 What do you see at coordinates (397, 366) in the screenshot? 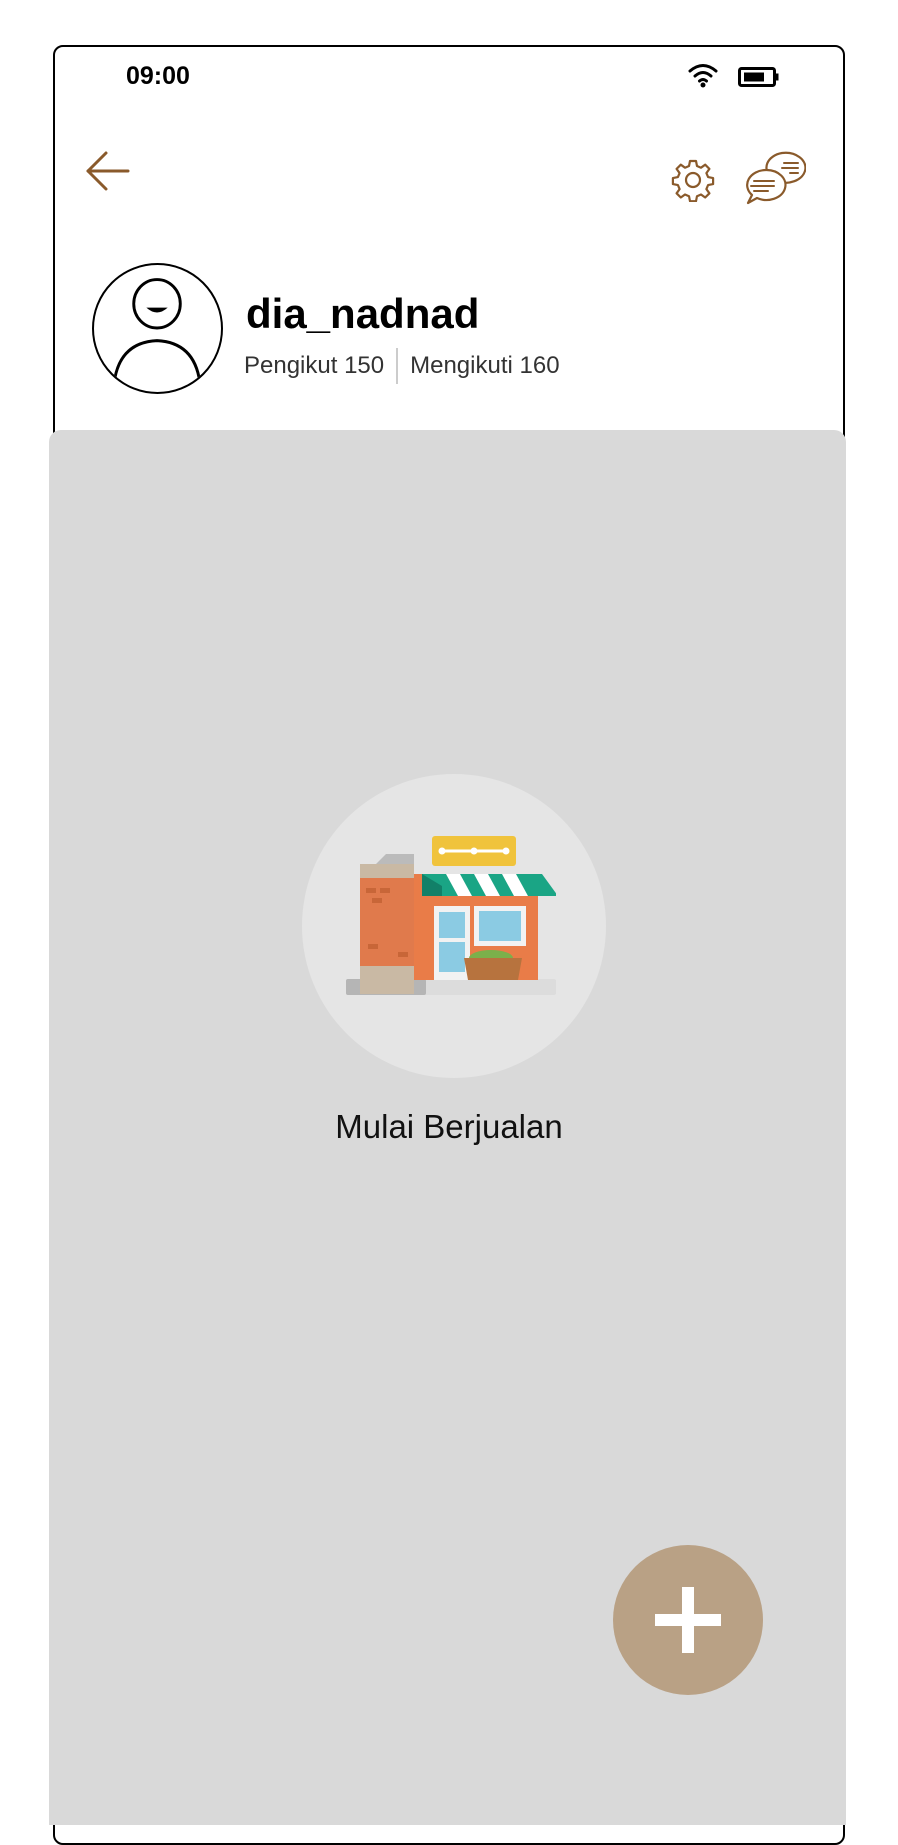
I see `follow-separator` at bounding box center [397, 366].